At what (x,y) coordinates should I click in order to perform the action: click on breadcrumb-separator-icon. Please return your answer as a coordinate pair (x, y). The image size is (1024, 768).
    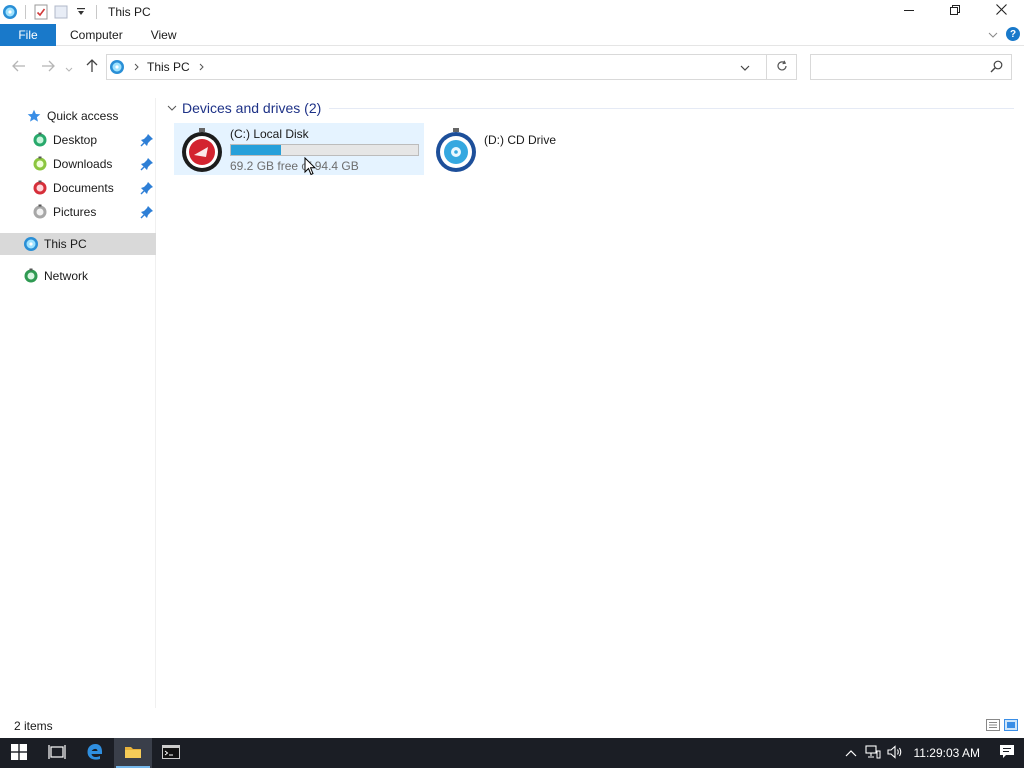
    Looking at the image, I should click on (136, 67).